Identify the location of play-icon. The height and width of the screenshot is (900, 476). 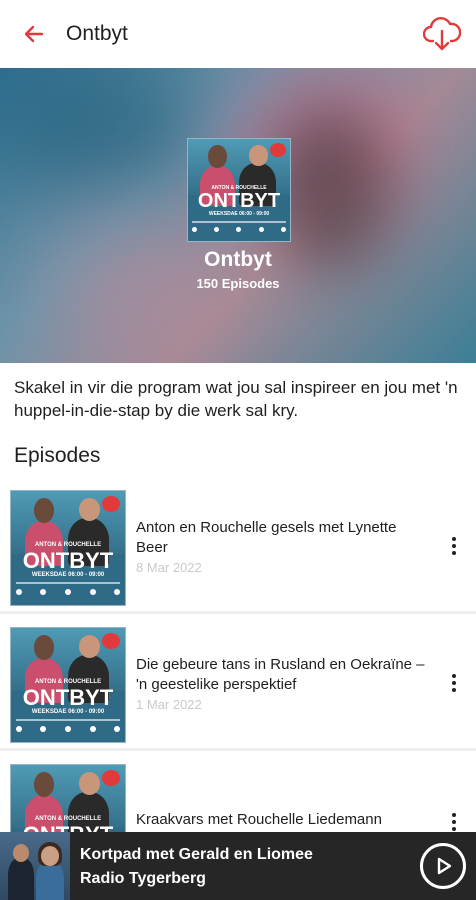
(444, 866).